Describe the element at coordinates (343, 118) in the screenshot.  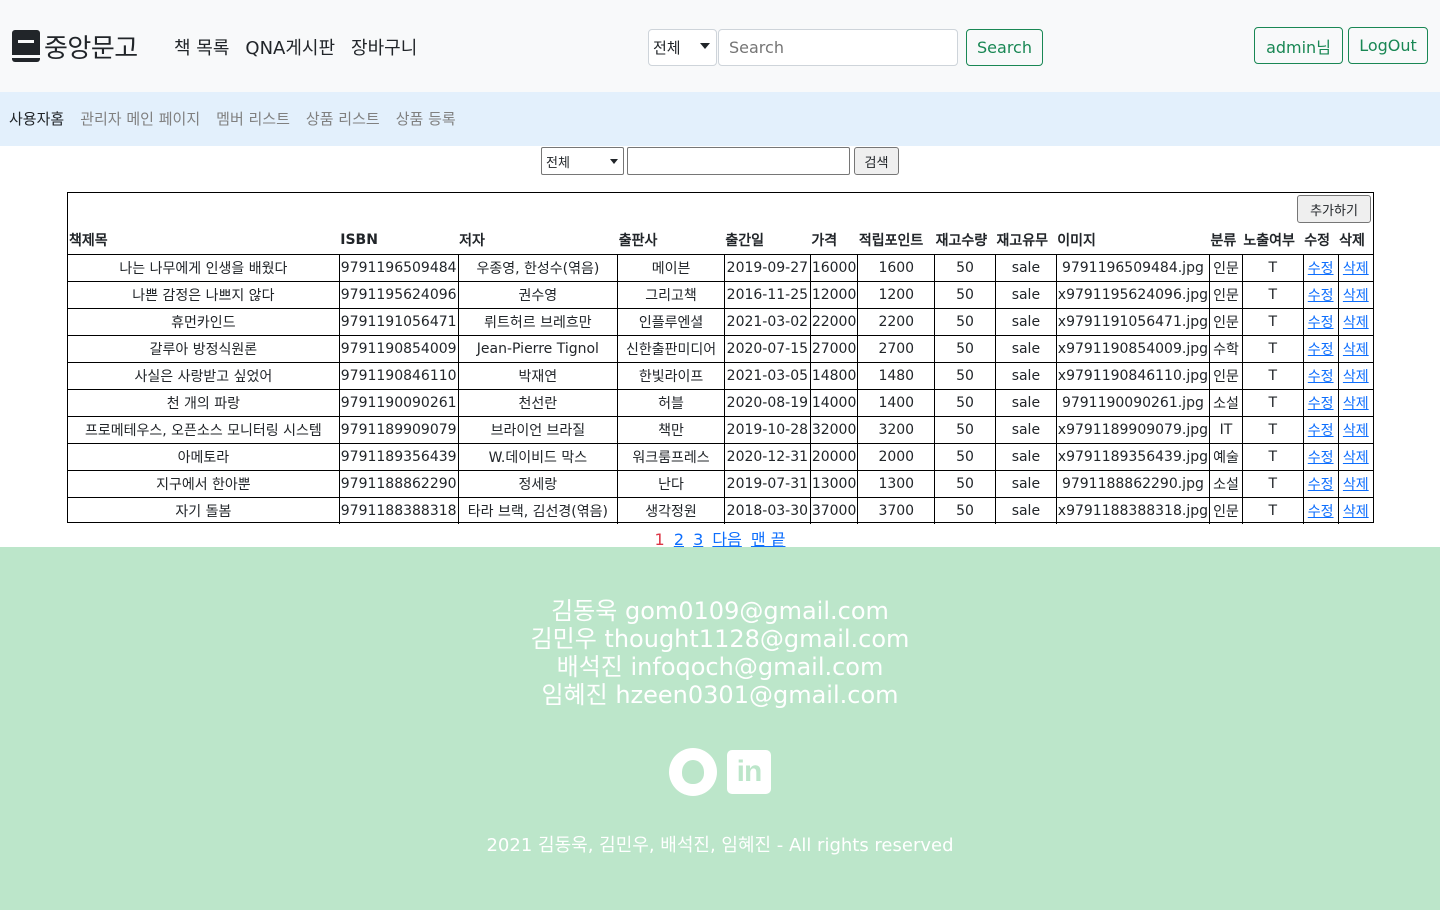
I see `subnav-product-list: 상품 리스트` at that location.